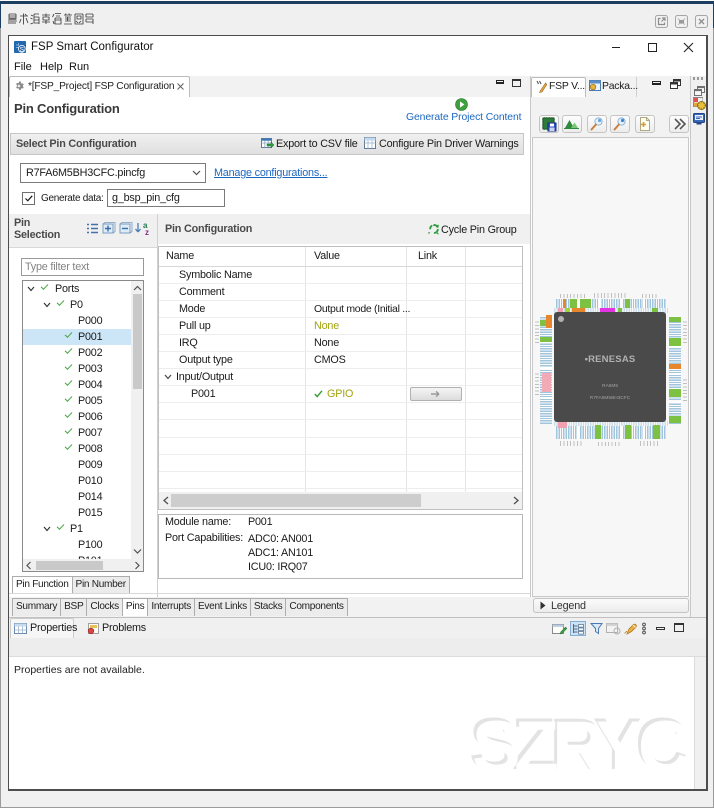 The image size is (714, 808). What do you see at coordinates (22, 49) in the screenshot?
I see `svg-text: S` at bounding box center [22, 49].